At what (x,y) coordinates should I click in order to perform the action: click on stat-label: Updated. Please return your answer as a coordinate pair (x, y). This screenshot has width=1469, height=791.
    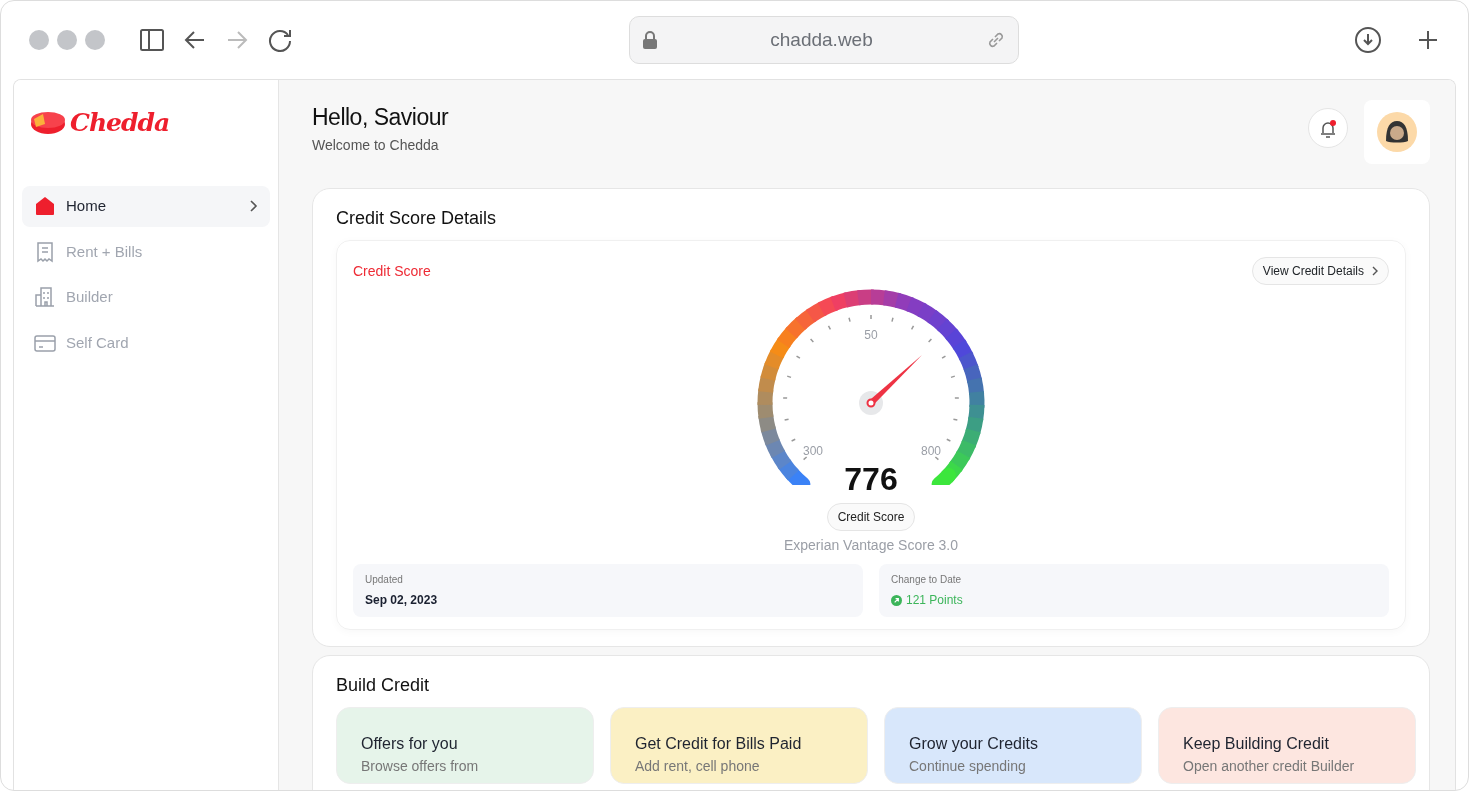
    Looking at the image, I should click on (384, 580).